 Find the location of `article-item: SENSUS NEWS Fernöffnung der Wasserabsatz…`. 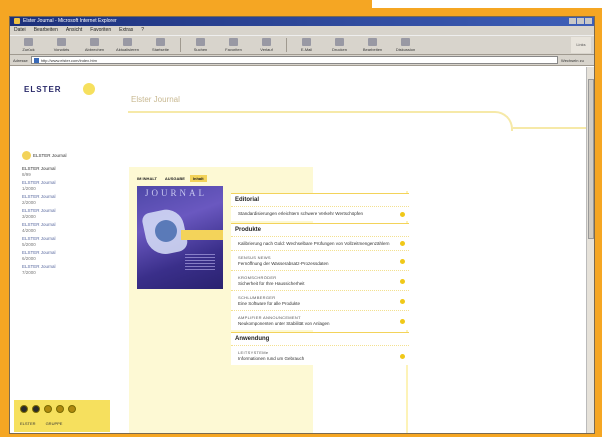

article-item: SENSUS NEWS Fernöffnung der Wasserabsatz… is located at coordinates (320, 260).